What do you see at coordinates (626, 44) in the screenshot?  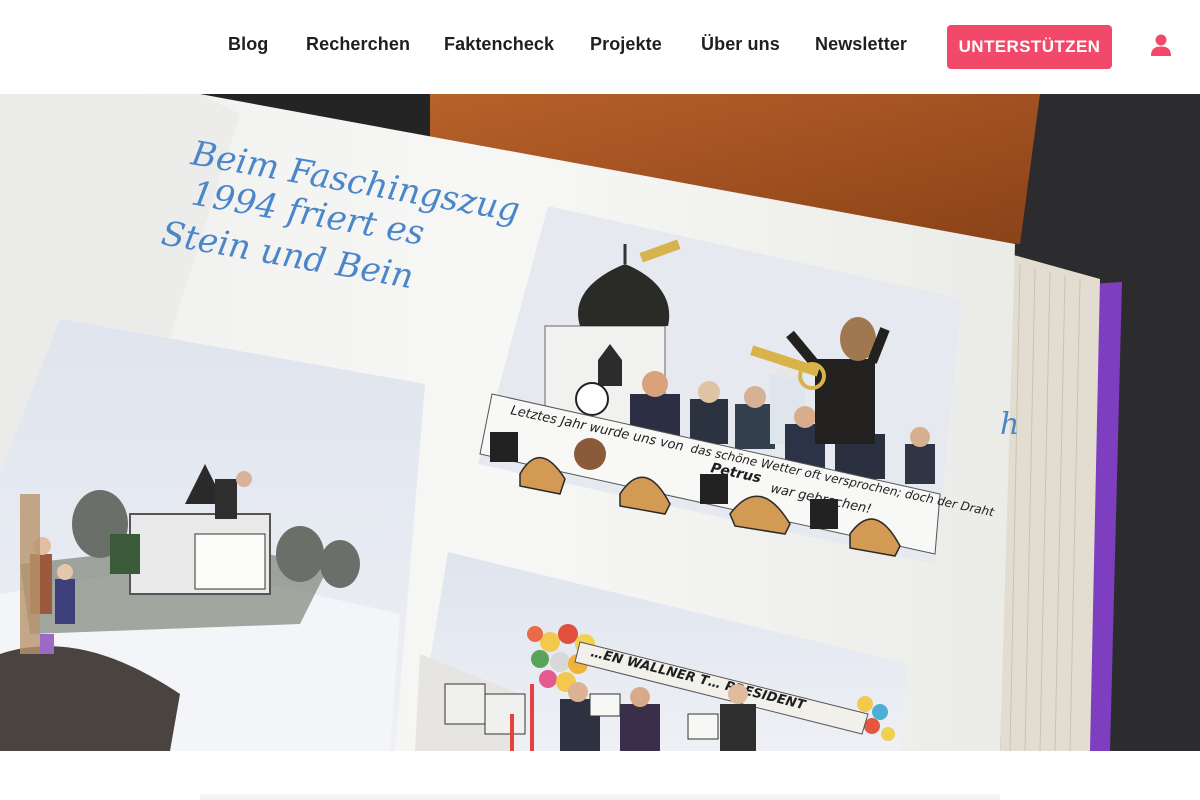 I see `nav-item-projekte: Projekte` at bounding box center [626, 44].